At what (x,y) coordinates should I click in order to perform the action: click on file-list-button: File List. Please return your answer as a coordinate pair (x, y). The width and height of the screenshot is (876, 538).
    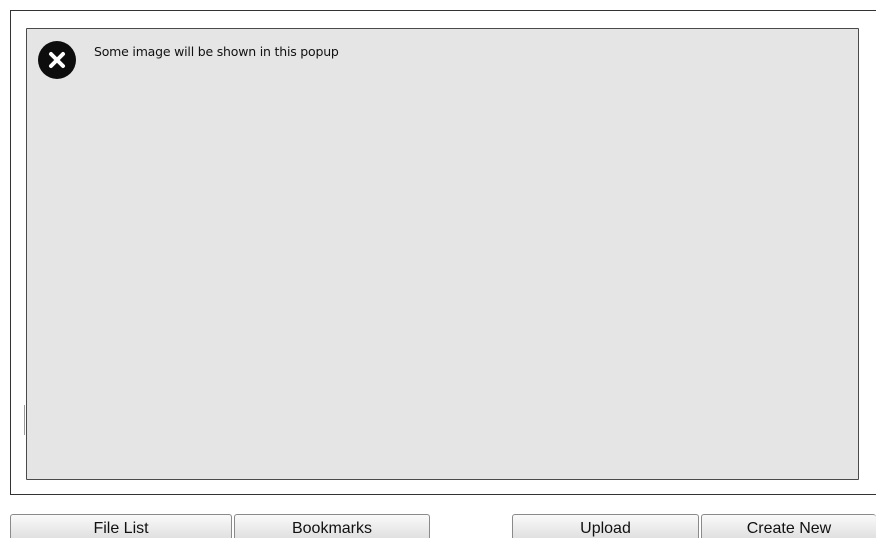
    Looking at the image, I should click on (121, 526).